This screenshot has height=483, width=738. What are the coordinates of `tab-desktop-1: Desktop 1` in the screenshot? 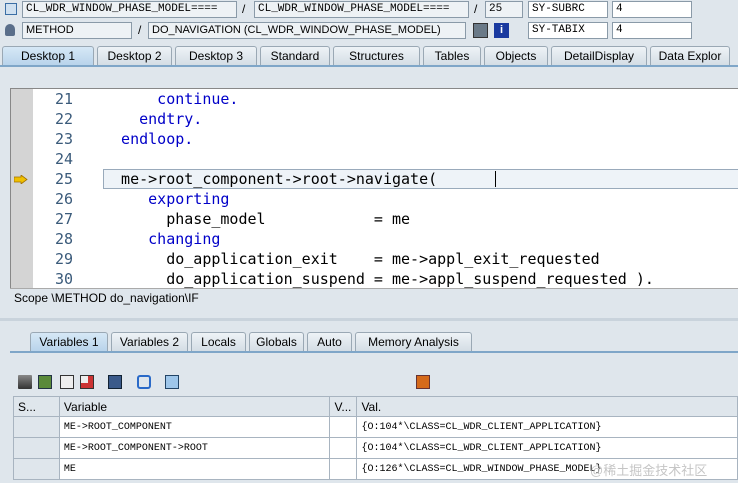 It's located at (48, 56).